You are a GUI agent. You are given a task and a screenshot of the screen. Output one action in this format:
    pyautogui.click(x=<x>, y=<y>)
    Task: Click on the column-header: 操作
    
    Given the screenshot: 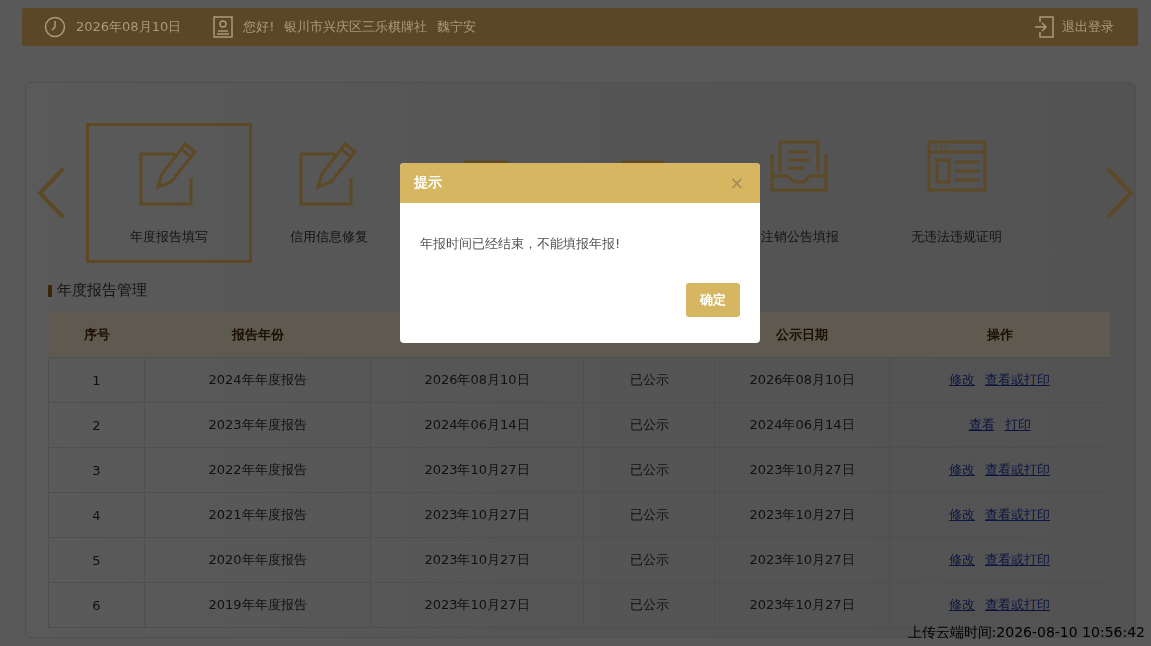 What is the action you would take?
    pyautogui.click(x=999, y=335)
    